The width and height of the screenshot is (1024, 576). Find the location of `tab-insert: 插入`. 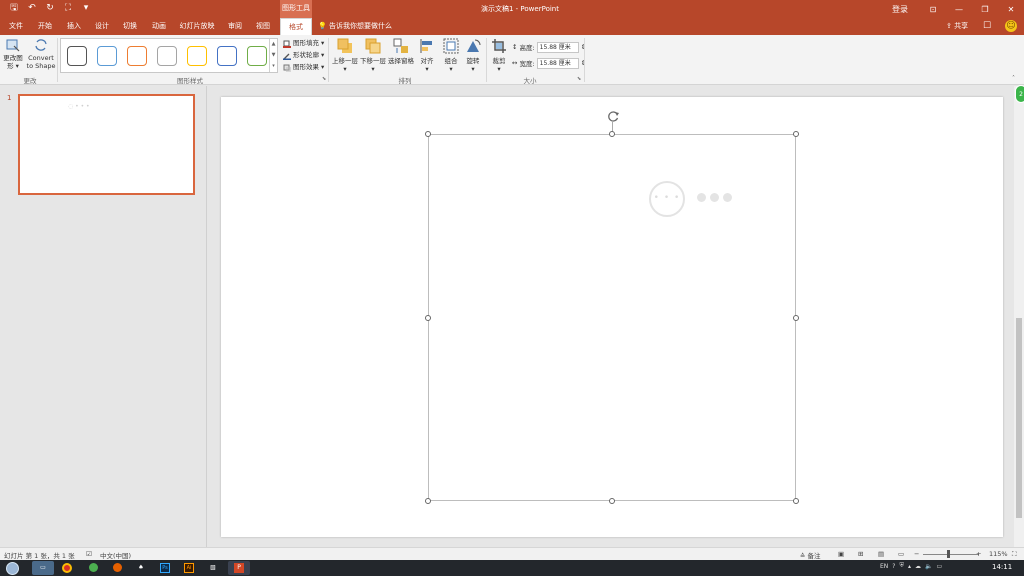

tab-insert: 插入 is located at coordinates (74, 26).